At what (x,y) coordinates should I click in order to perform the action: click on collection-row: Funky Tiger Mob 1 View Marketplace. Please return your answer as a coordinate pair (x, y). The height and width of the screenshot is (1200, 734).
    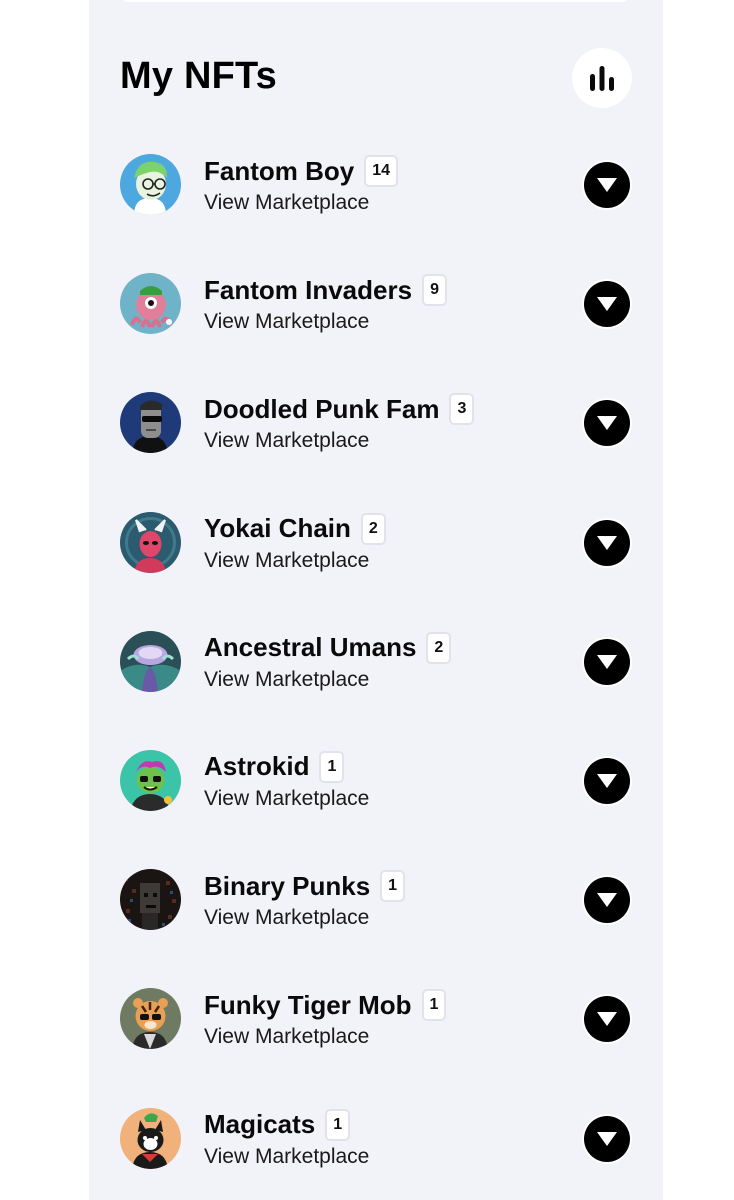
    Looking at the image, I should click on (376, 1017).